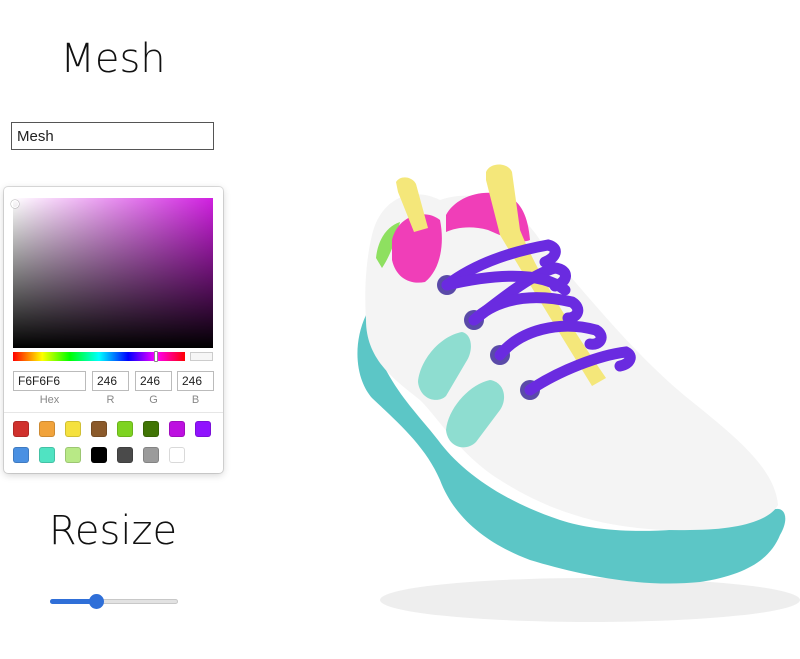 Image resolution: width=800 pixels, height=659 pixels. I want to click on picker-divider, so click(113, 412).